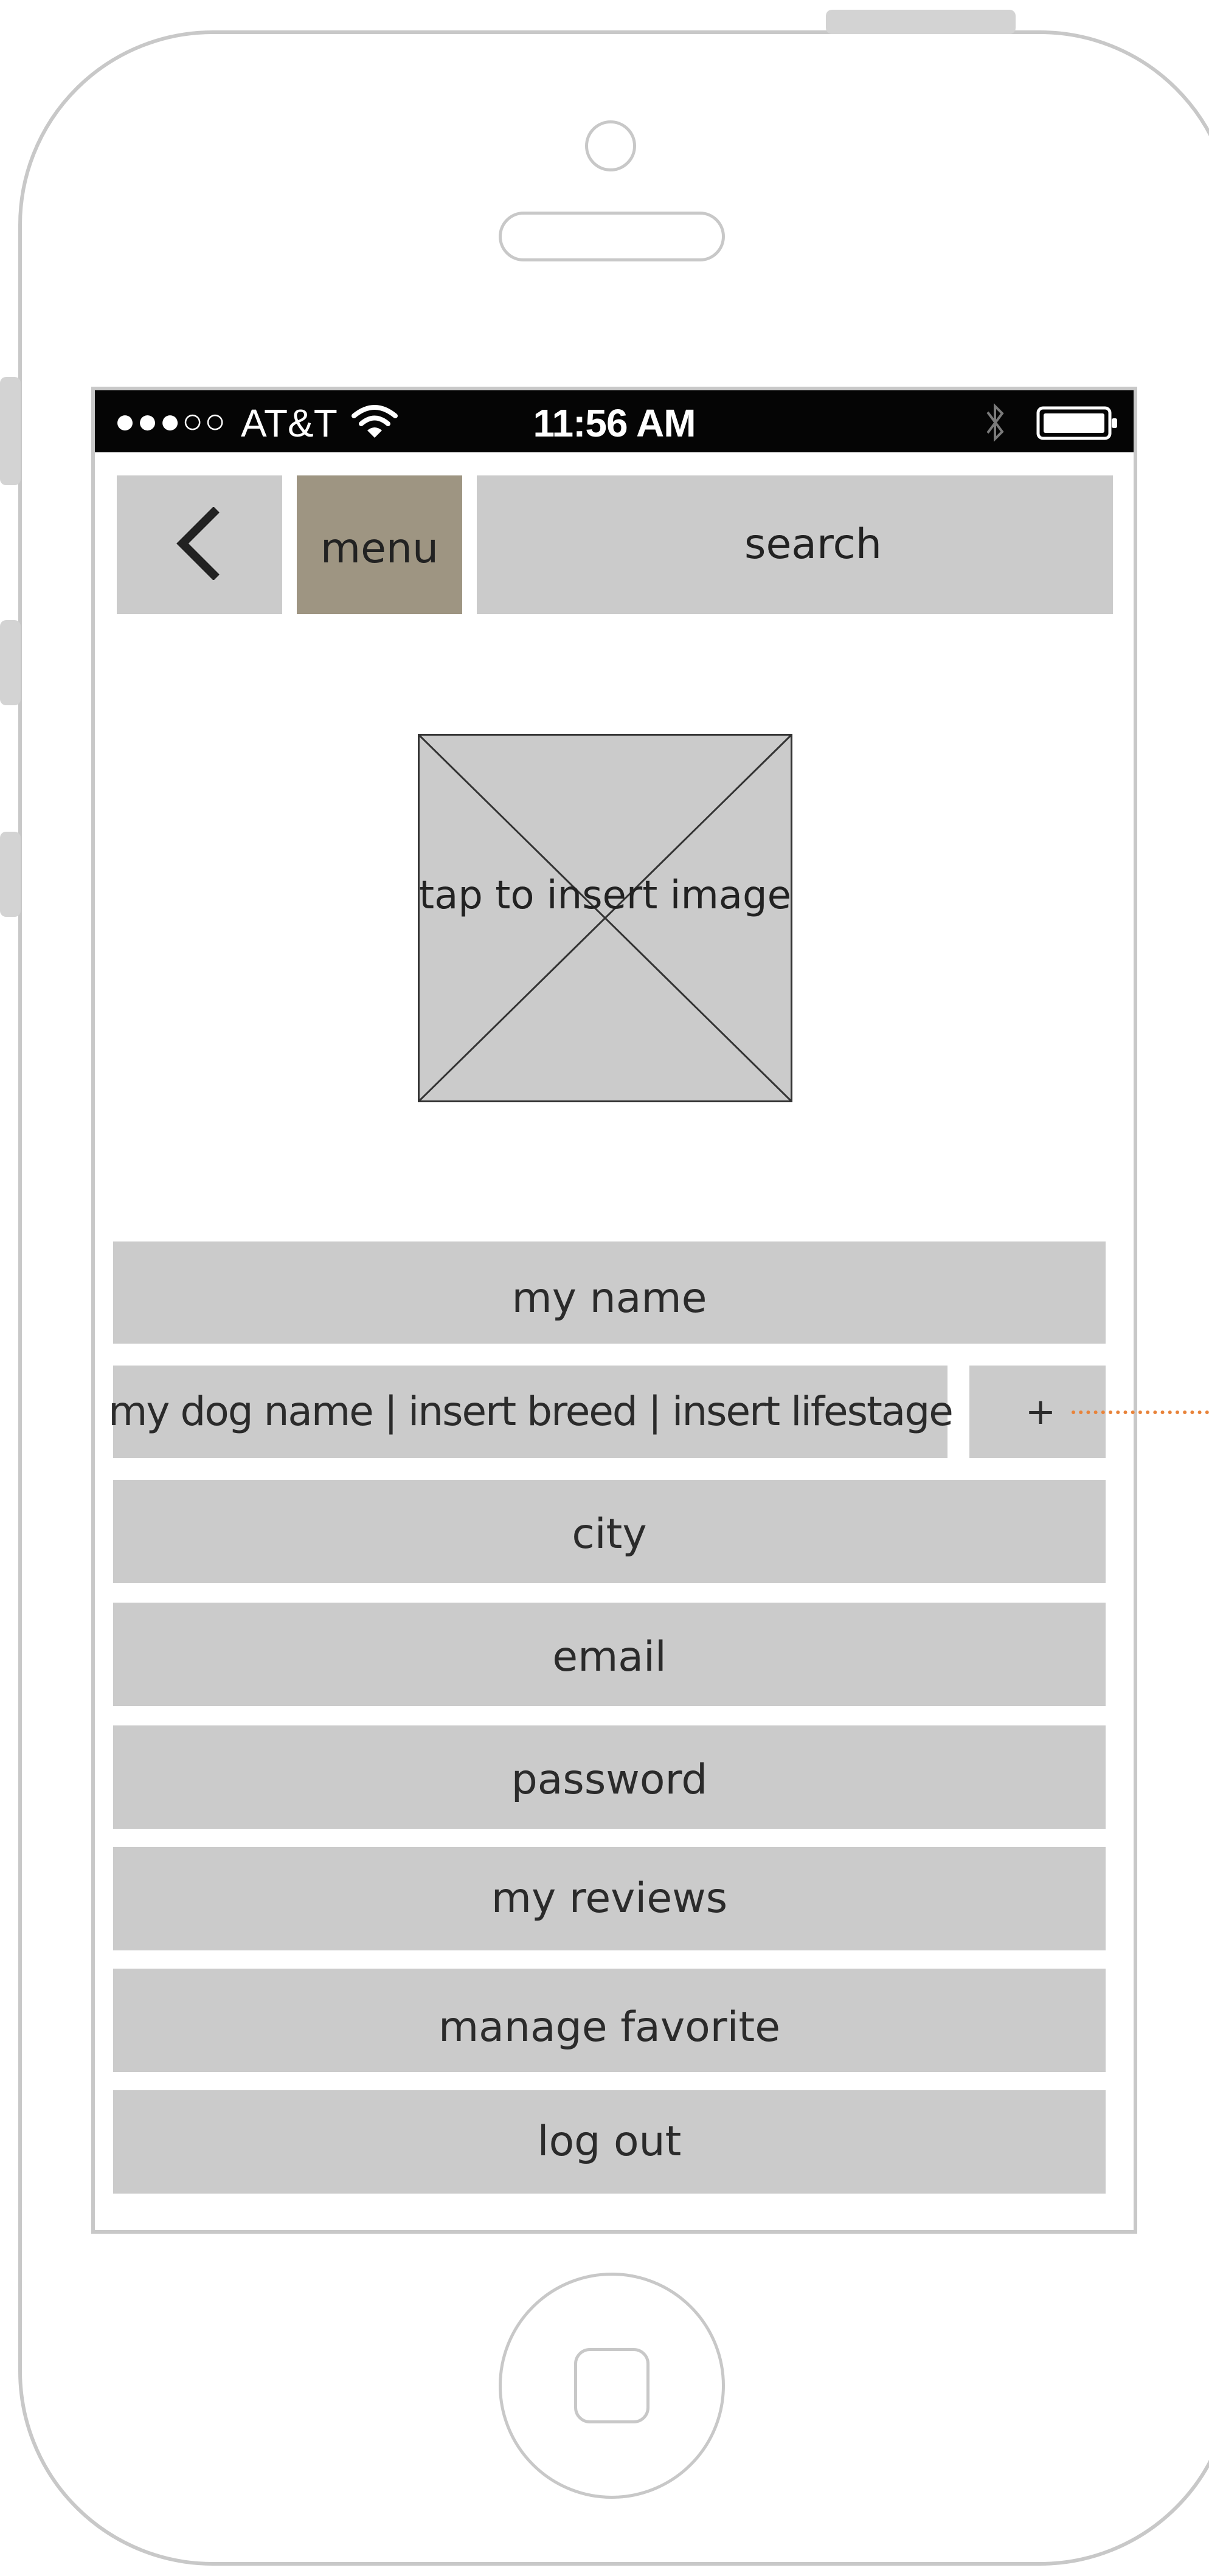  I want to click on profile-image-placeholder, so click(605, 918).